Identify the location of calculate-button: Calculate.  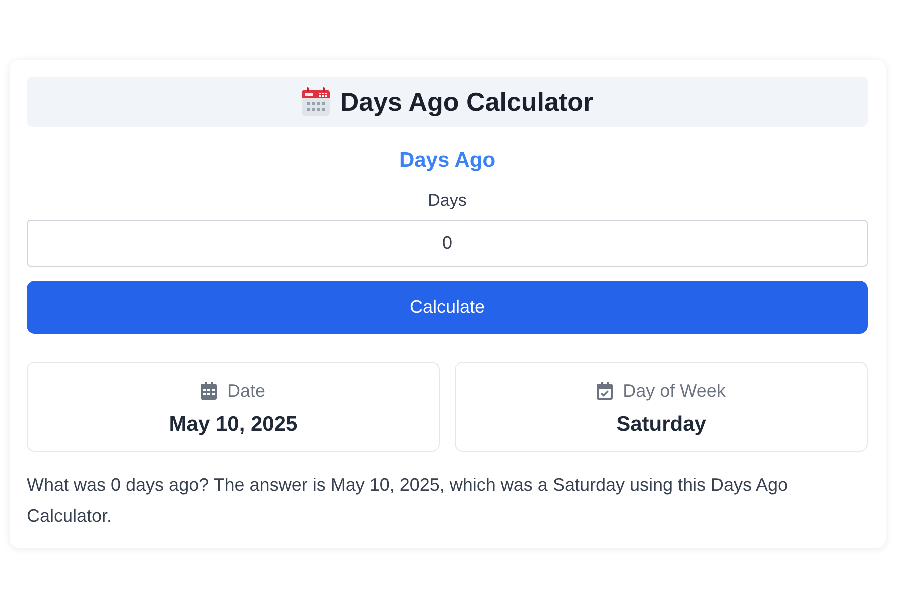
(447, 307).